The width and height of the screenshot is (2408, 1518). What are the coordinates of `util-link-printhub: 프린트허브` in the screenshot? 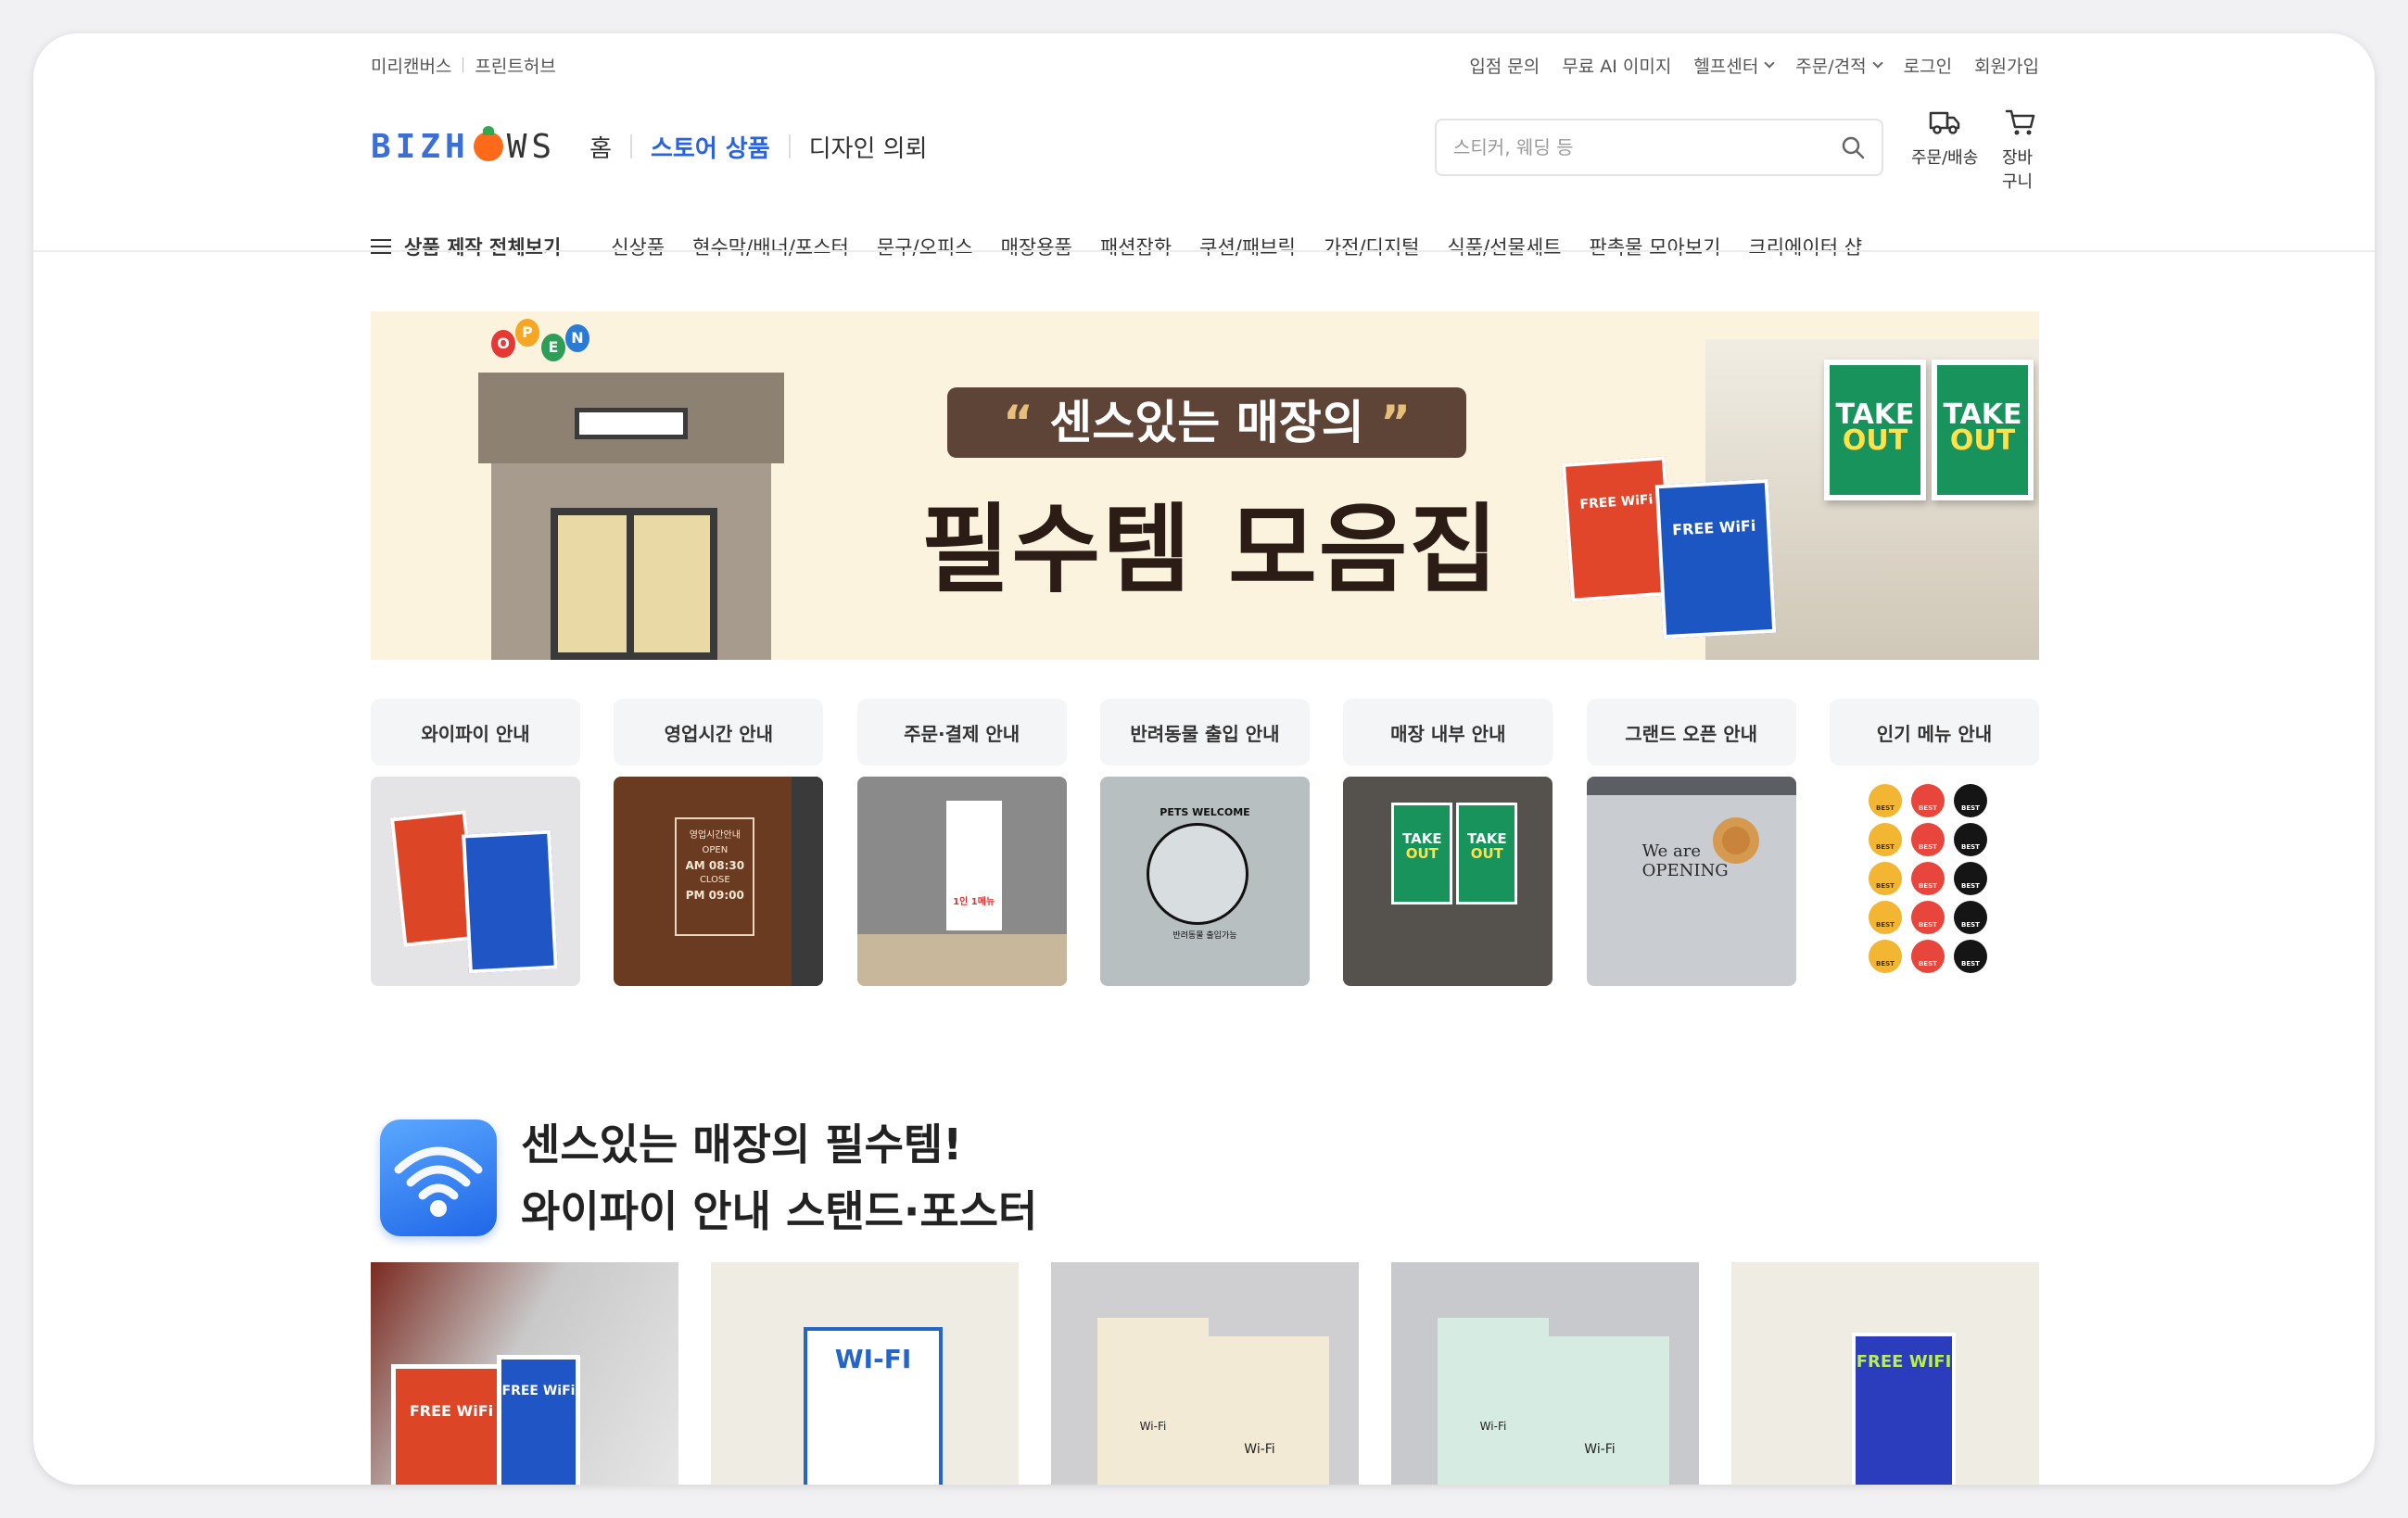 It's located at (515, 65).